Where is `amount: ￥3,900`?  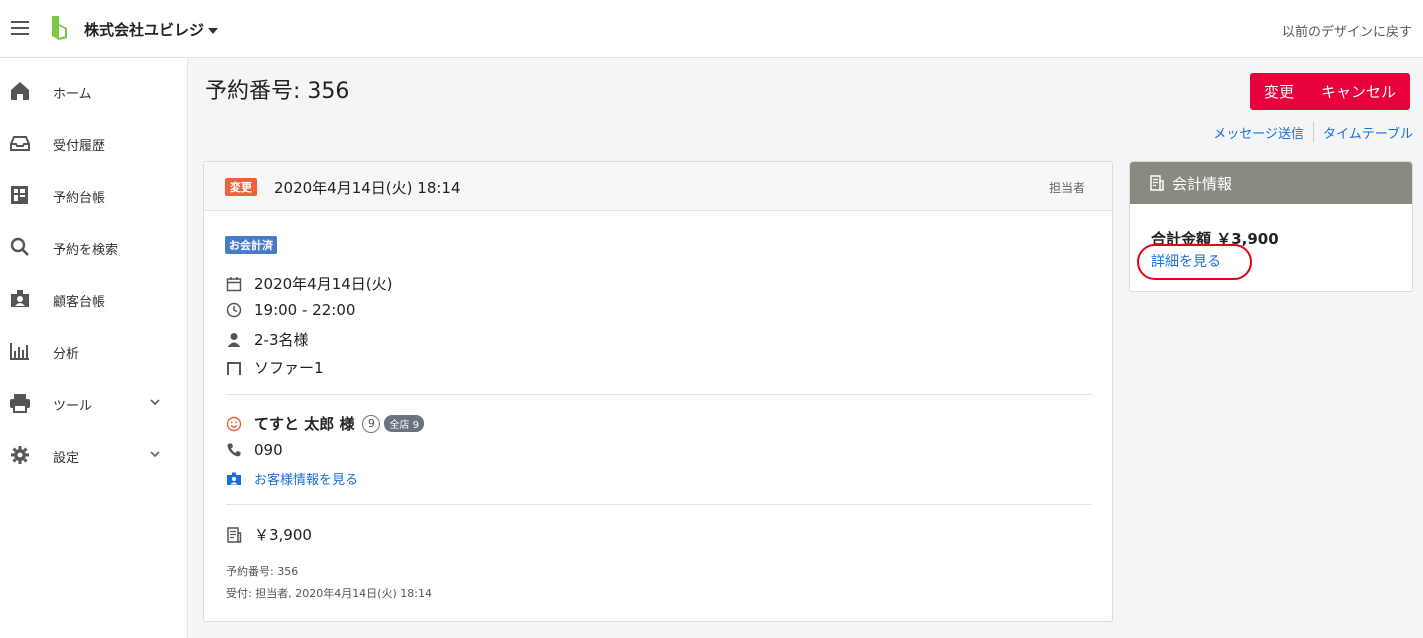
amount: ￥3,900 is located at coordinates (283, 535).